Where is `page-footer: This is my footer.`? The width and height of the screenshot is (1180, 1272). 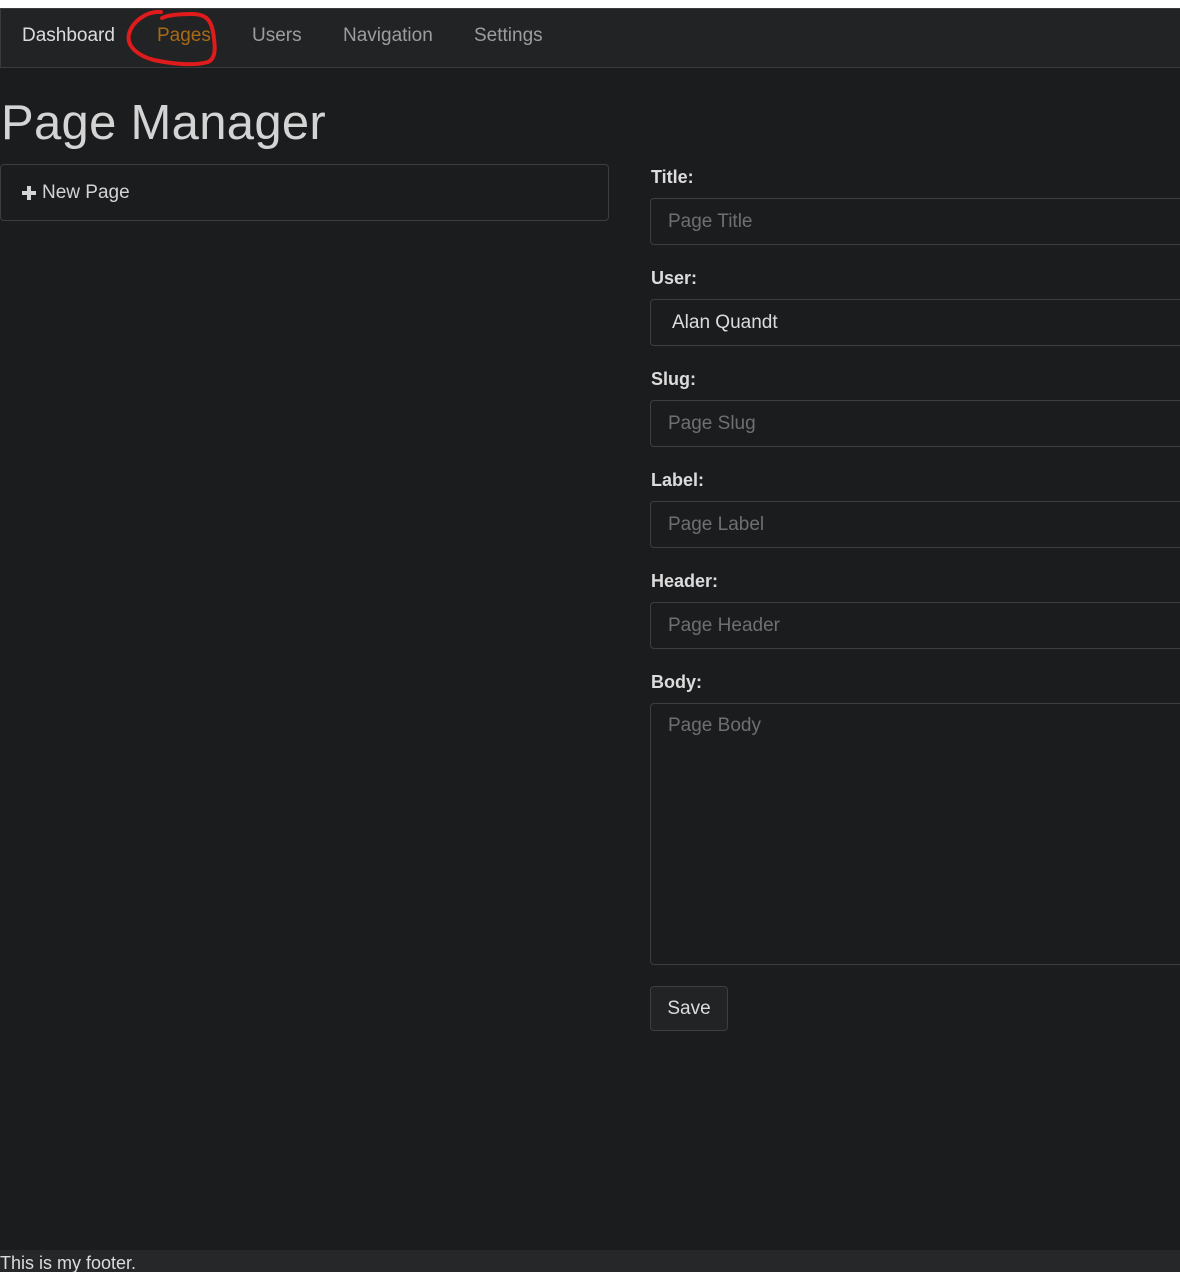 page-footer: This is my footer. is located at coordinates (590, 1261).